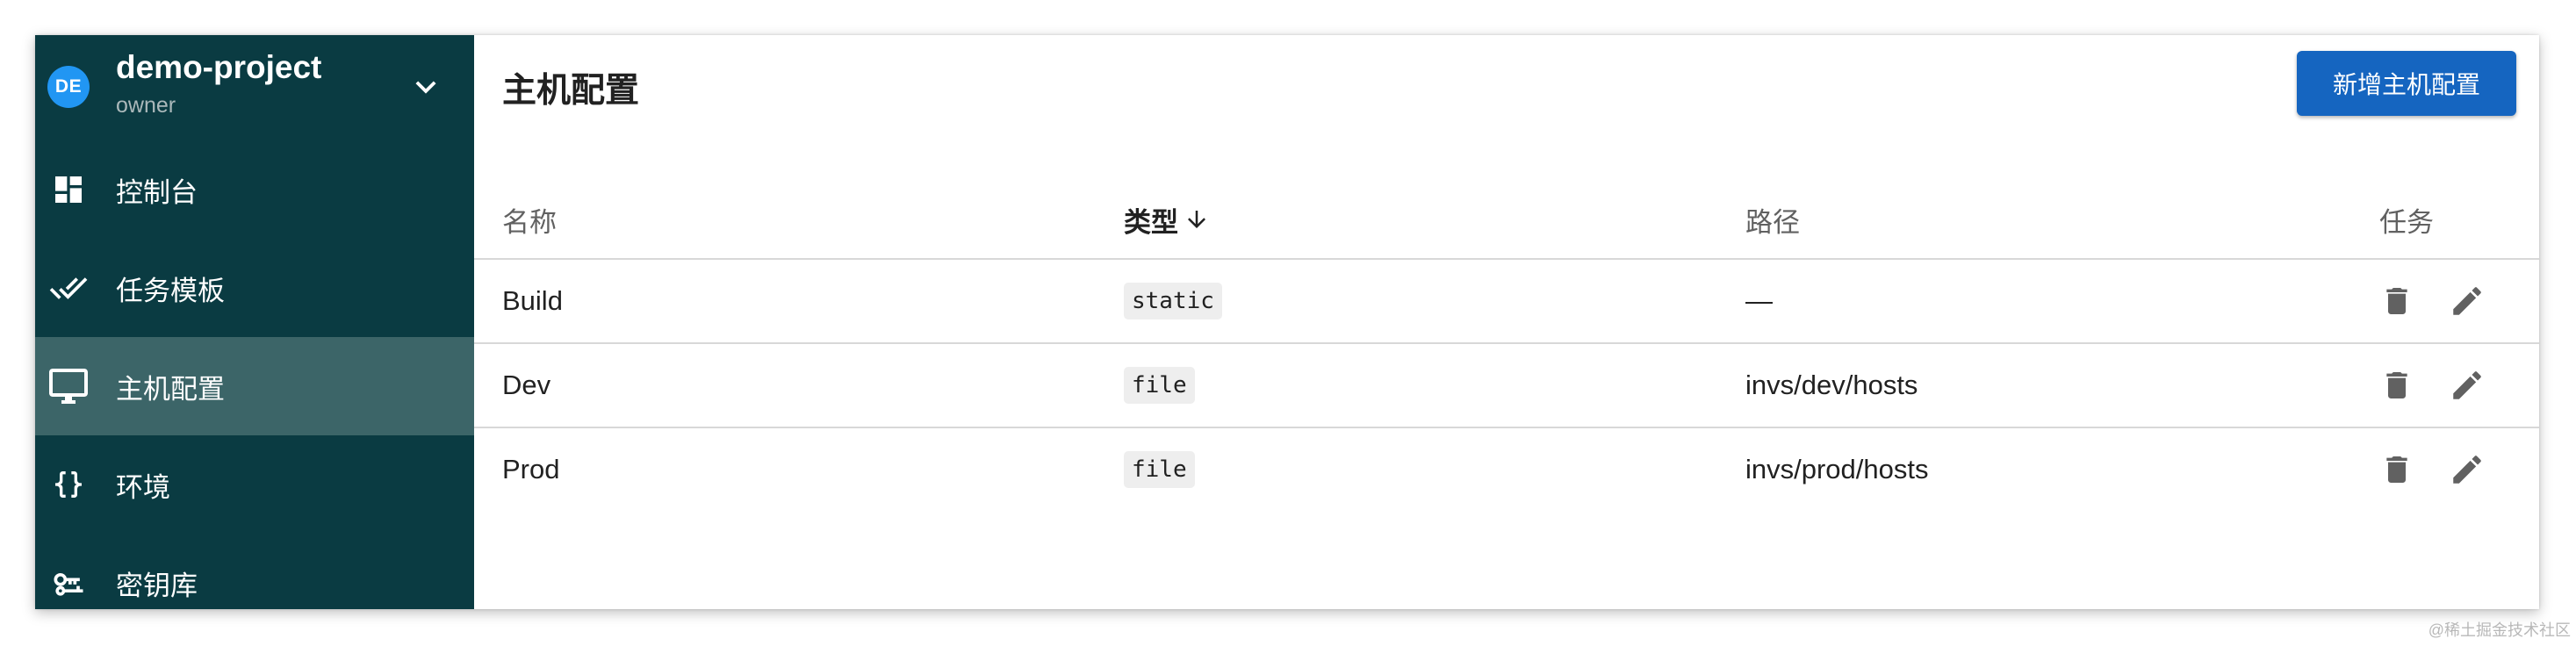 The height and width of the screenshot is (646, 2576). Describe the element at coordinates (531, 469) in the screenshot. I see `cell-name: Prod` at that location.